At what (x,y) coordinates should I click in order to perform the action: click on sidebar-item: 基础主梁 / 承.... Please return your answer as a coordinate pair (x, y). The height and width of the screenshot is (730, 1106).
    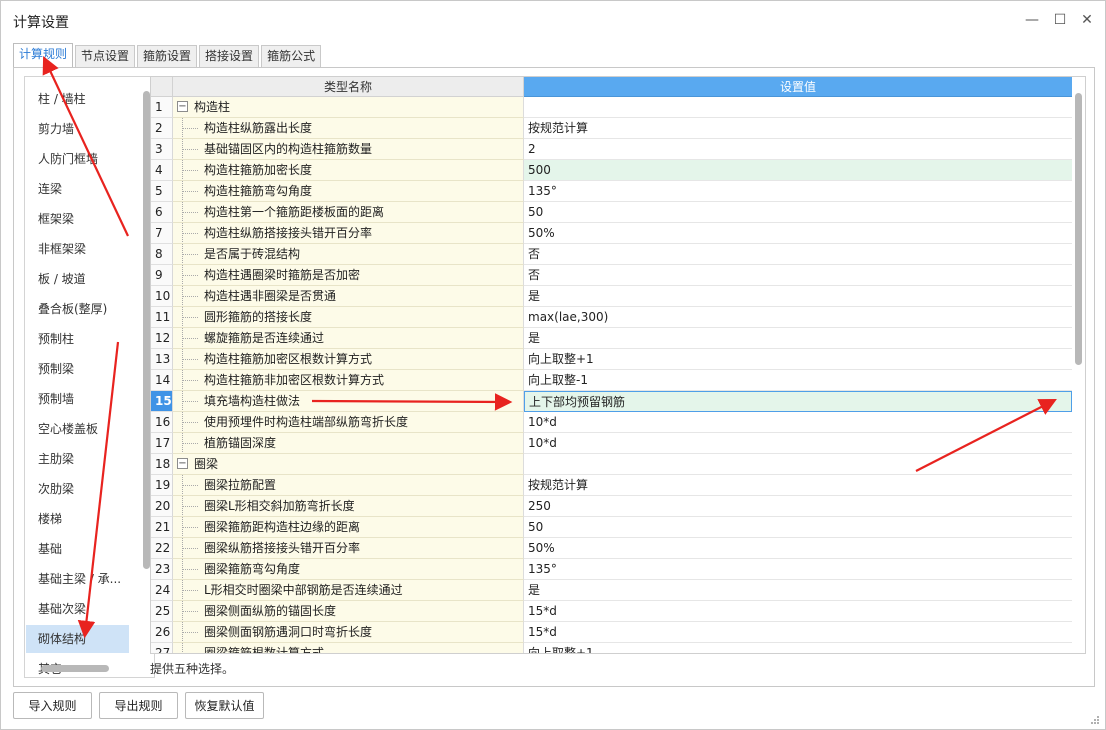
    Looking at the image, I should click on (77, 579).